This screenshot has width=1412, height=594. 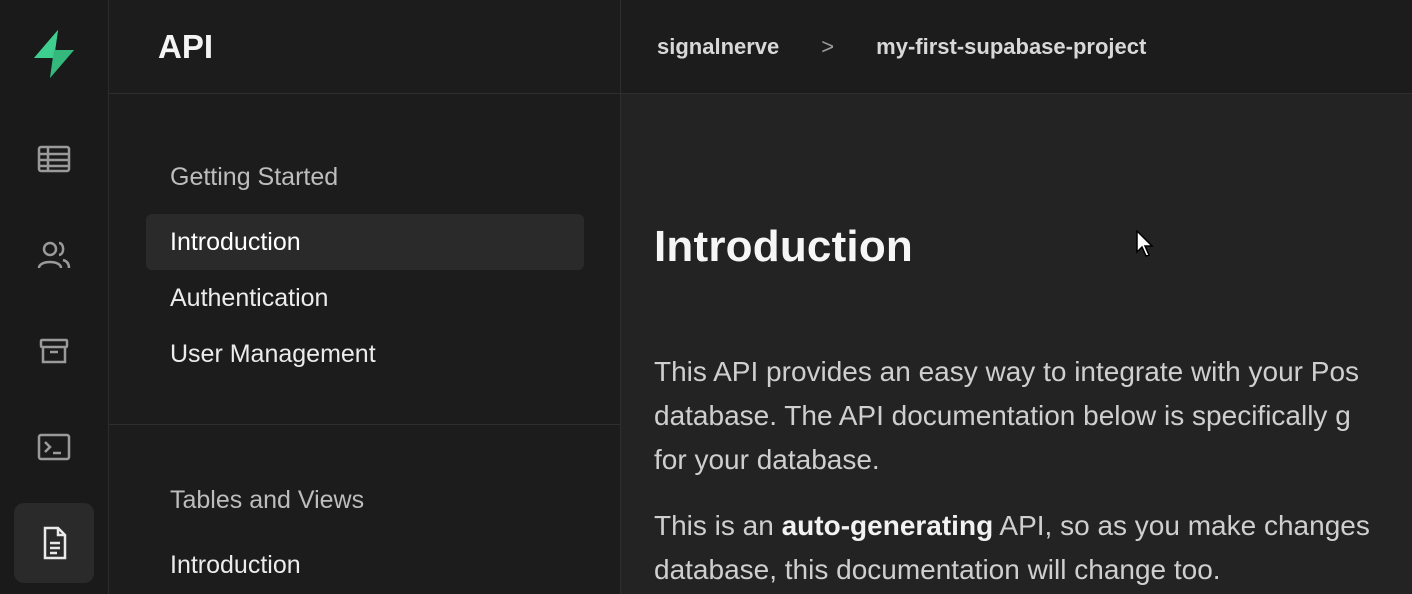 I want to click on breadcrumb-project: my-first-supabase-project, so click(x=1011, y=47).